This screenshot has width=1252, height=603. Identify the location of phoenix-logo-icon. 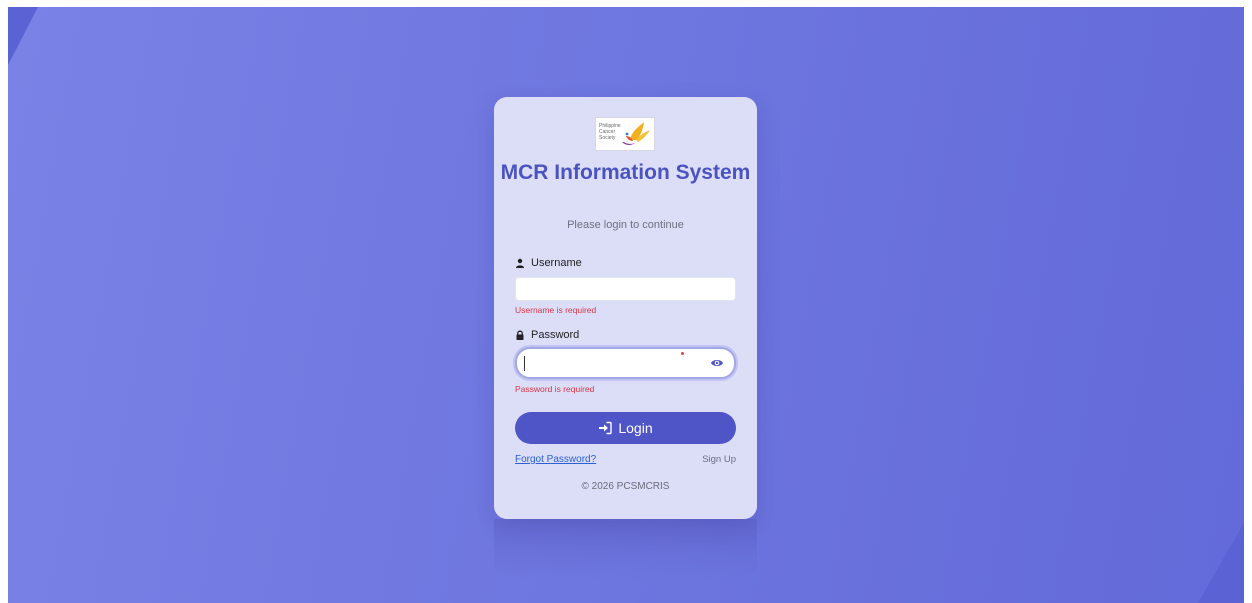
(636, 133).